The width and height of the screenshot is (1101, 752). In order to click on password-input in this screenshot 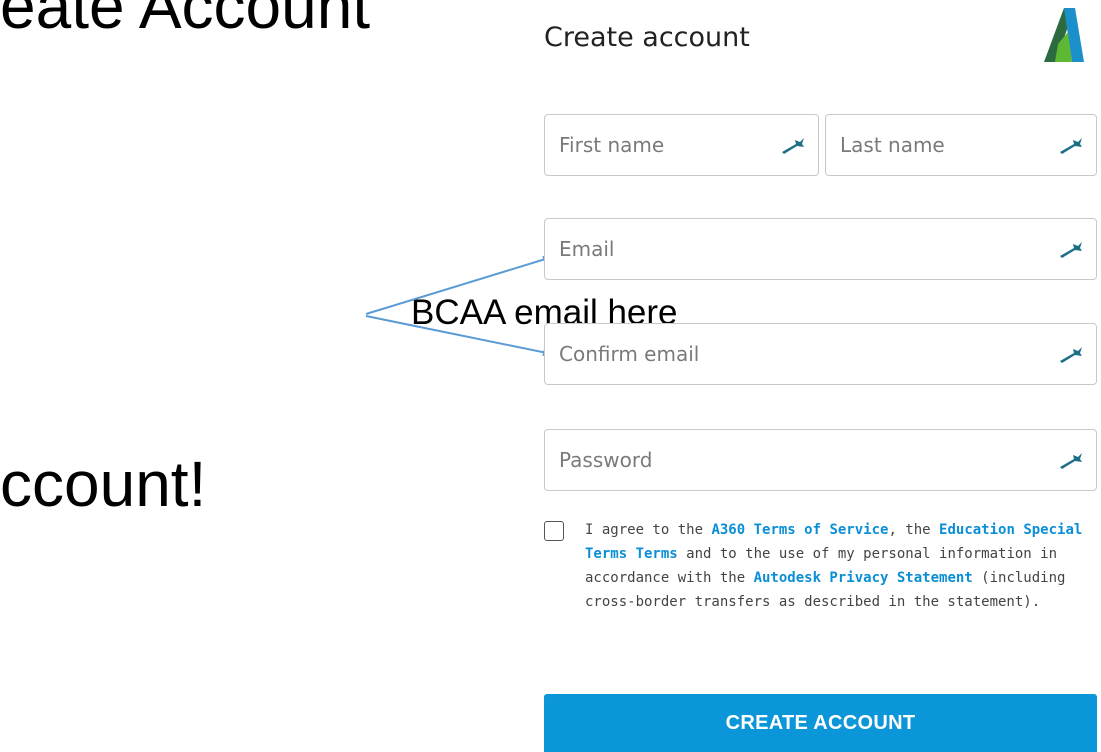, I will do `click(820, 460)`.